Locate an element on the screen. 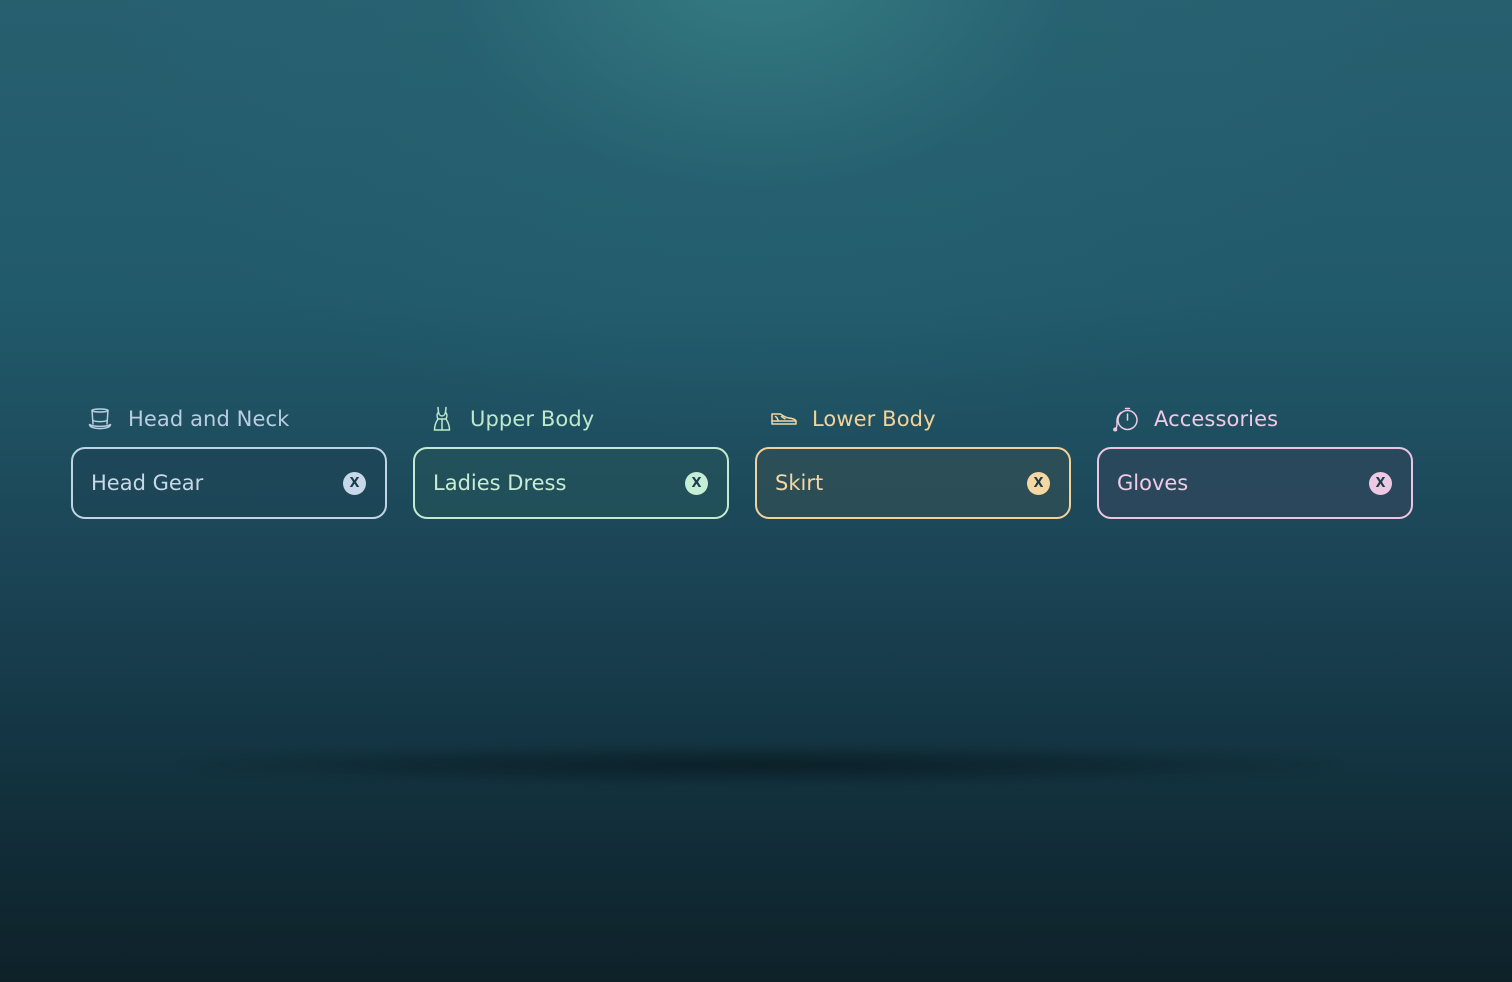 The width and height of the screenshot is (1512, 982). group-label-text: Head and Neck is located at coordinates (209, 419).